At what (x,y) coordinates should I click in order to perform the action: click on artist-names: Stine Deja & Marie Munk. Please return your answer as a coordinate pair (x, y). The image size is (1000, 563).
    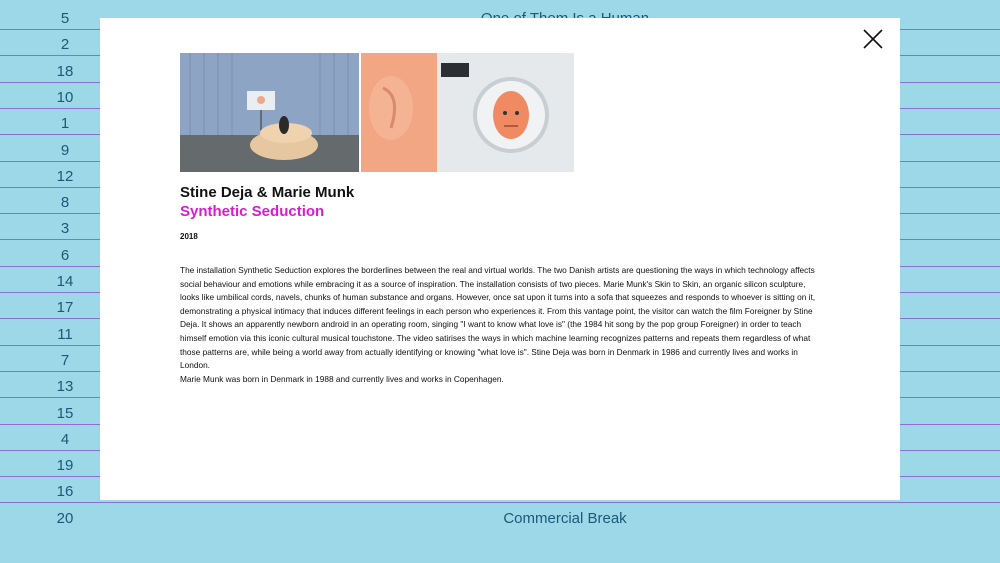
    Looking at the image, I should click on (267, 192).